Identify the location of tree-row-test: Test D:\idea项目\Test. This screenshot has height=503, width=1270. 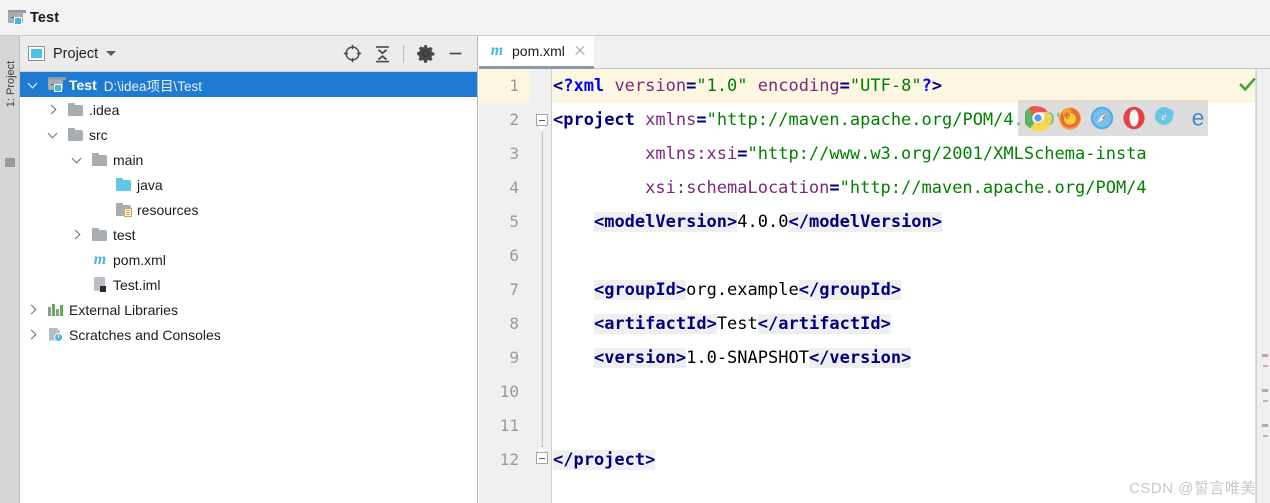
(248, 84).